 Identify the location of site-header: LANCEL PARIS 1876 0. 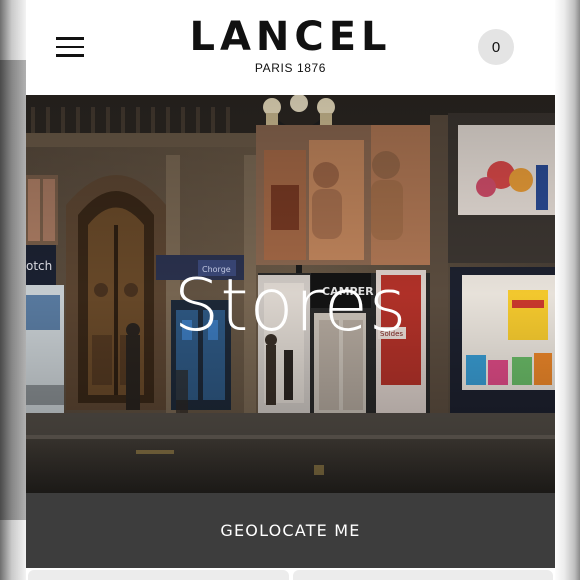
(290, 47).